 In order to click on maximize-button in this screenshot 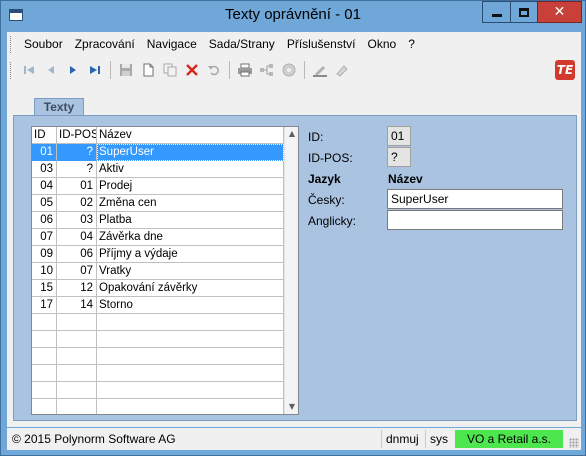, I will do `click(524, 12)`.